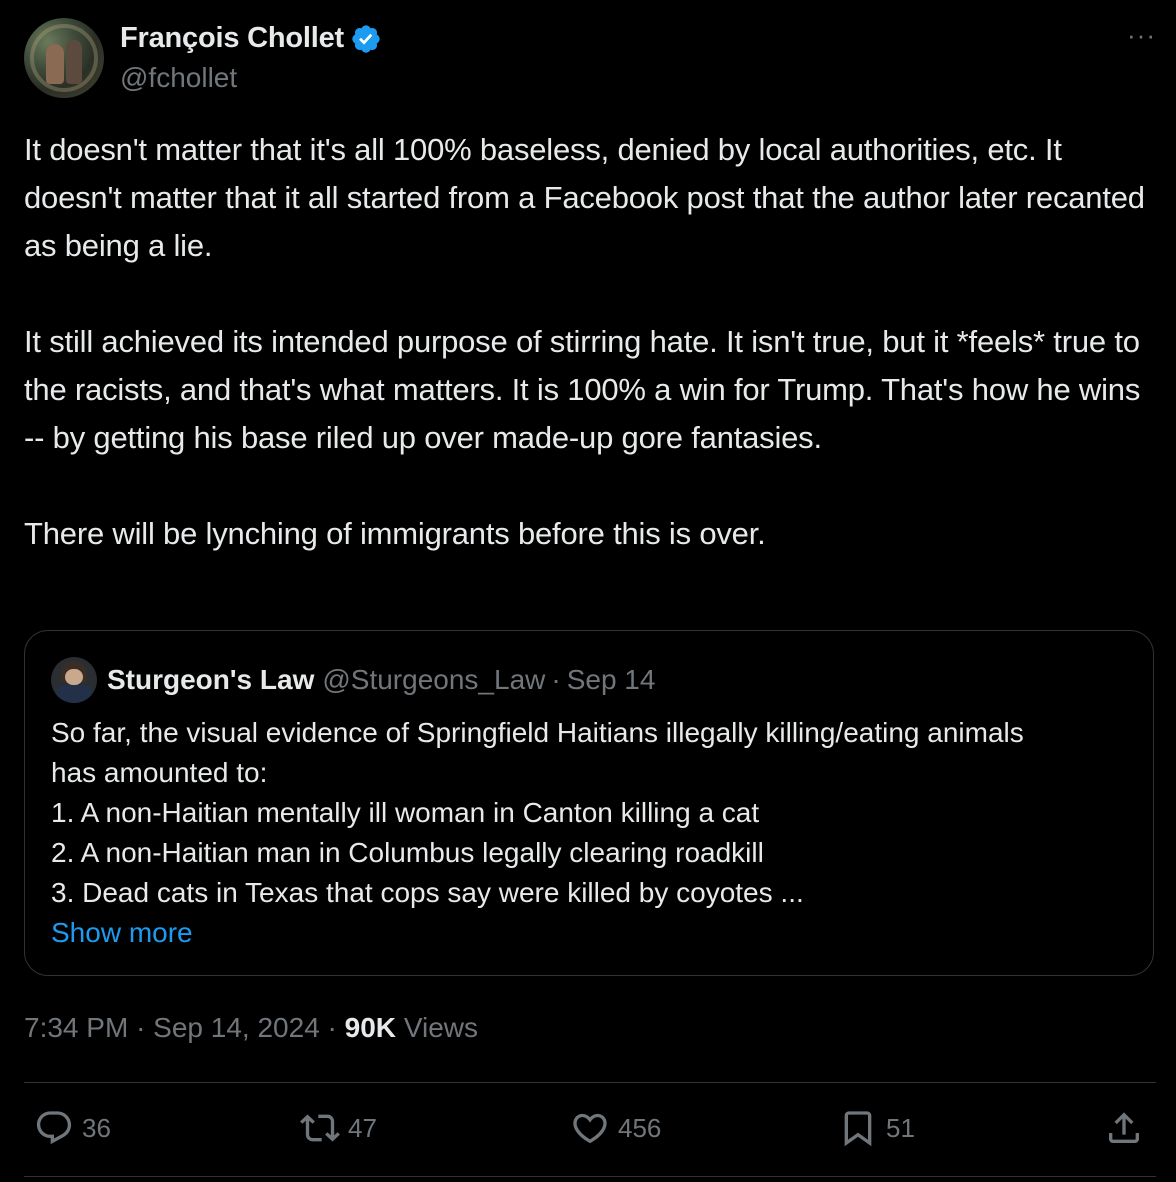  What do you see at coordinates (615, 1128) in the screenshot?
I see `like-button: 456` at bounding box center [615, 1128].